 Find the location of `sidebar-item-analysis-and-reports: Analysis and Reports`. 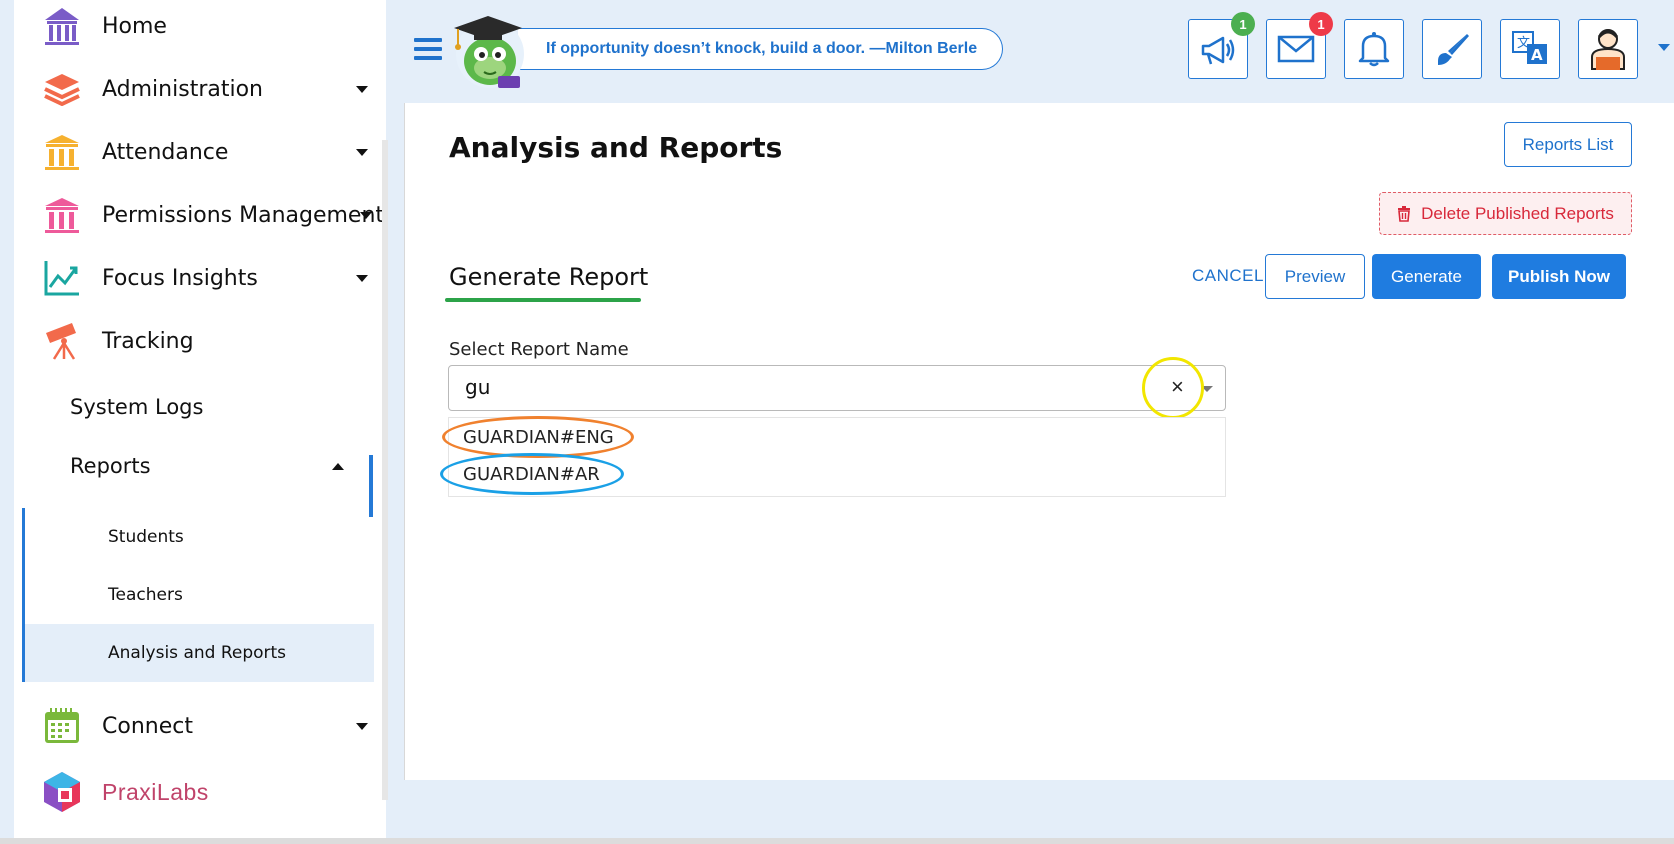

sidebar-item-analysis-and-reports: Analysis and Reports is located at coordinates (198, 653).